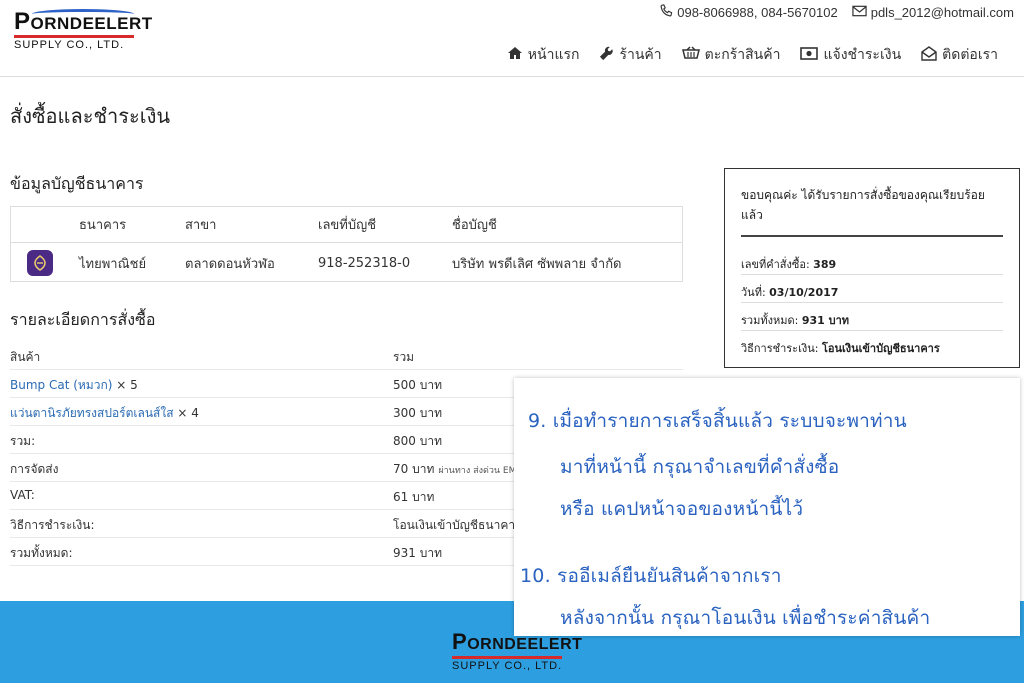  Describe the element at coordinates (872, 317) in the screenshot. I see `summary-total: รวมทั้งหมด: 931 บาท` at that location.